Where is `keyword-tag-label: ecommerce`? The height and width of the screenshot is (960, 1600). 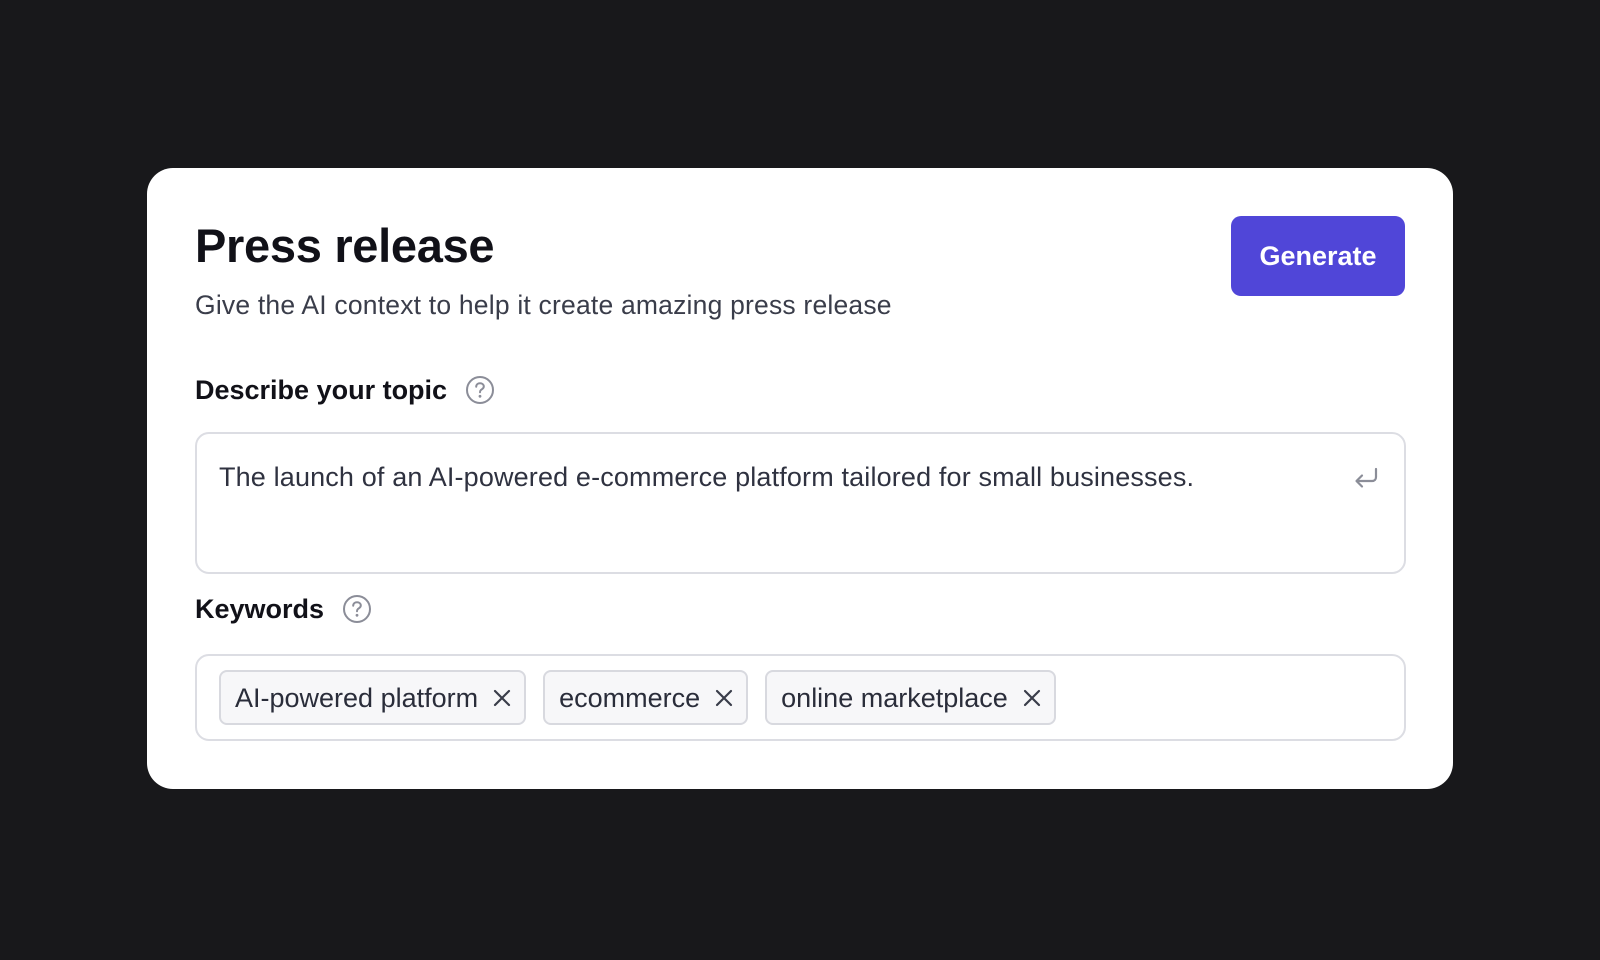 keyword-tag-label: ecommerce is located at coordinates (630, 697).